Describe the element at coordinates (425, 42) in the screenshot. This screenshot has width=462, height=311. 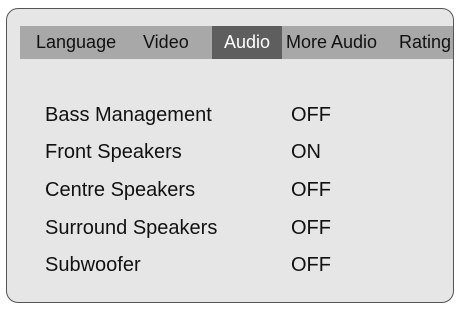
I see `tab-rating: Rating` at that location.